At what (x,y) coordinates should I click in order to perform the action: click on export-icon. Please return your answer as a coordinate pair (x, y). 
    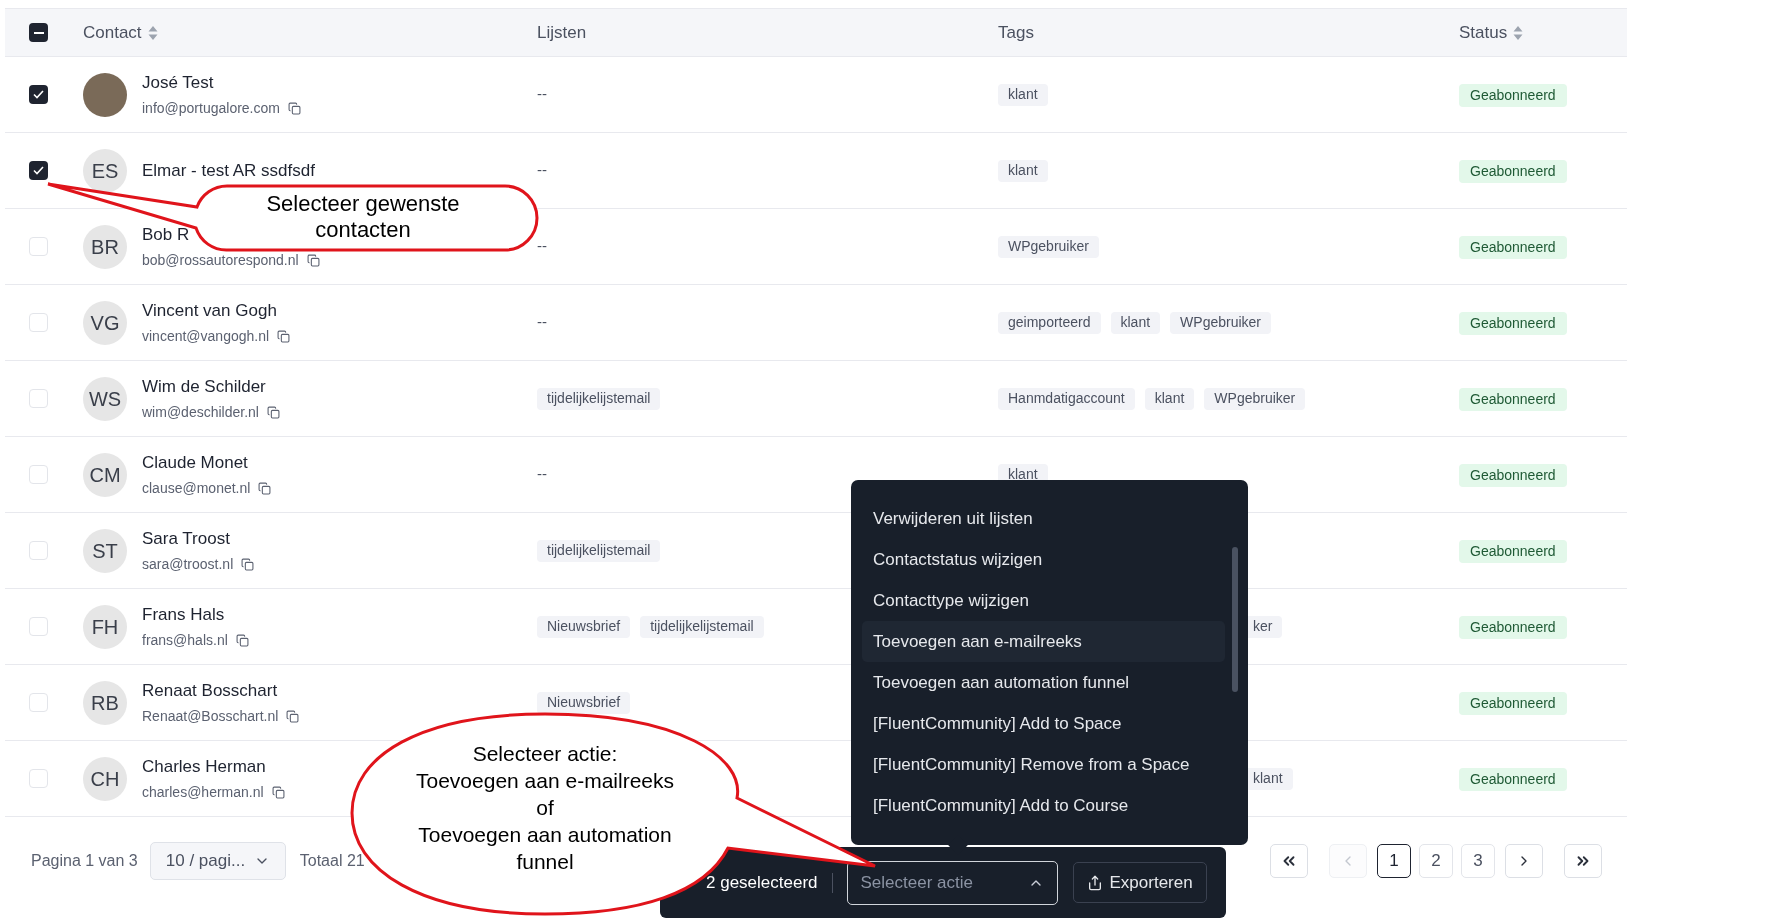
    Looking at the image, I should click on (1094, 882).